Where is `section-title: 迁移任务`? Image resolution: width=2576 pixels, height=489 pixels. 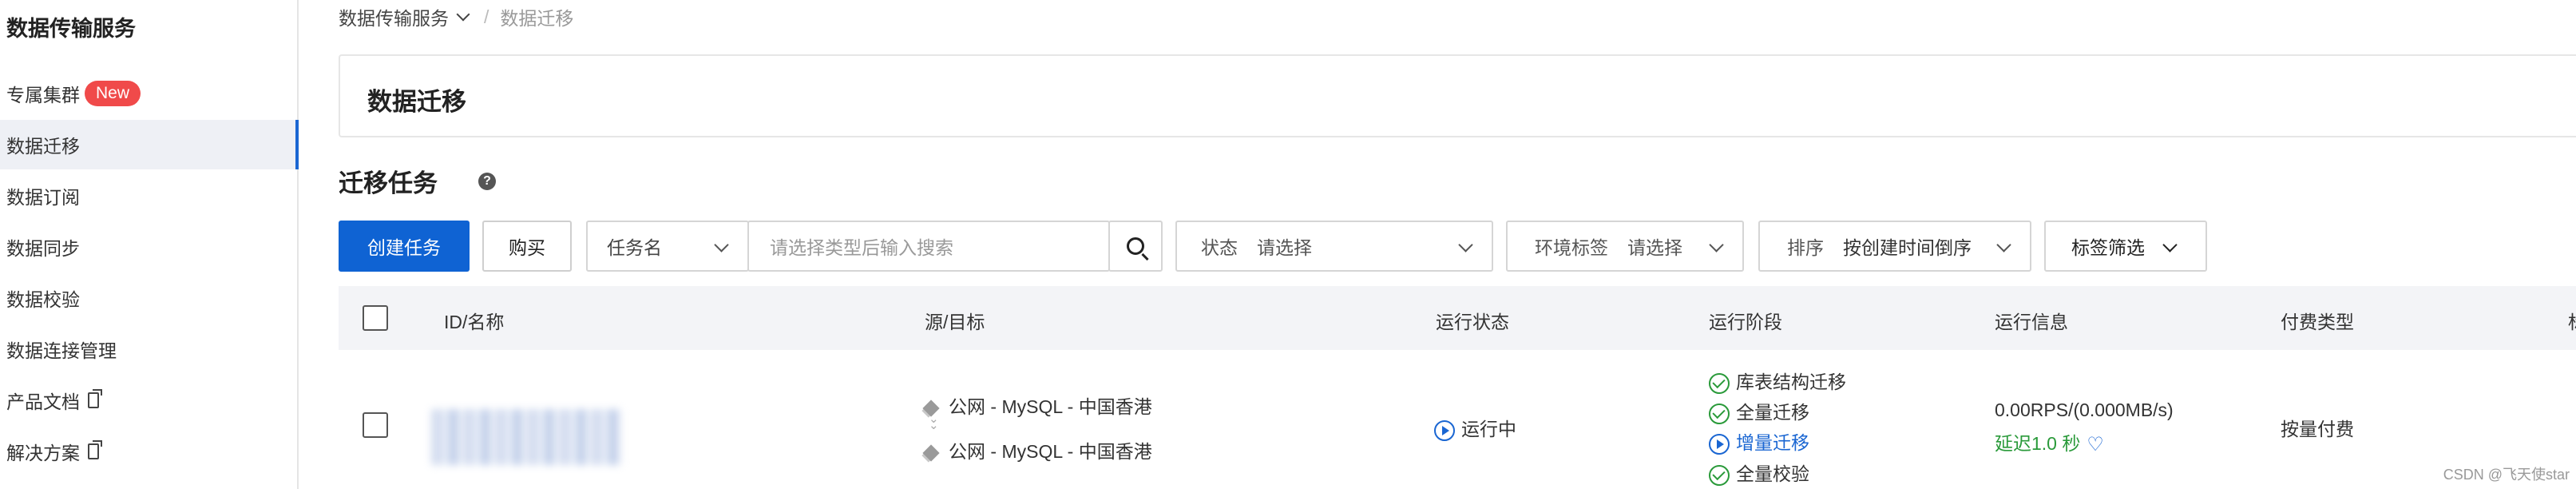
section-title: 迁移任务 is located at coordinates (388, 183).